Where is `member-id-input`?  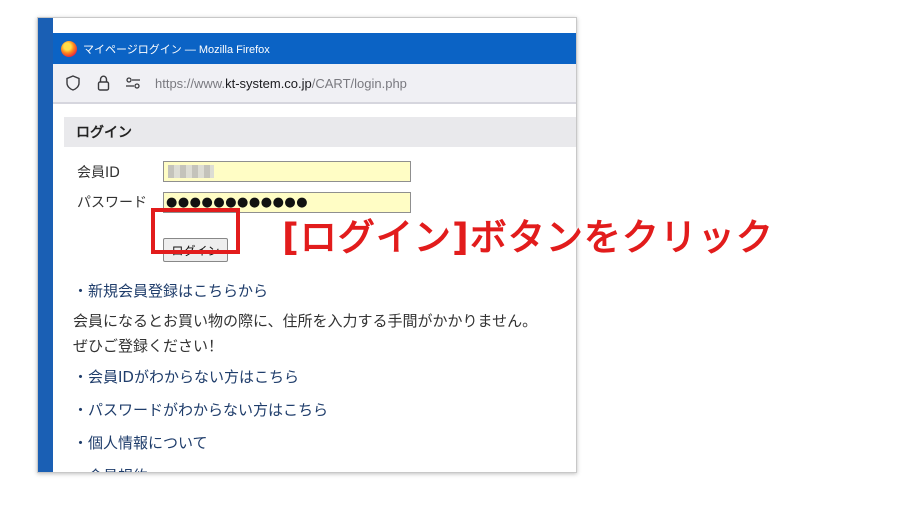
member-id-input is located at coordinates (287, 171).